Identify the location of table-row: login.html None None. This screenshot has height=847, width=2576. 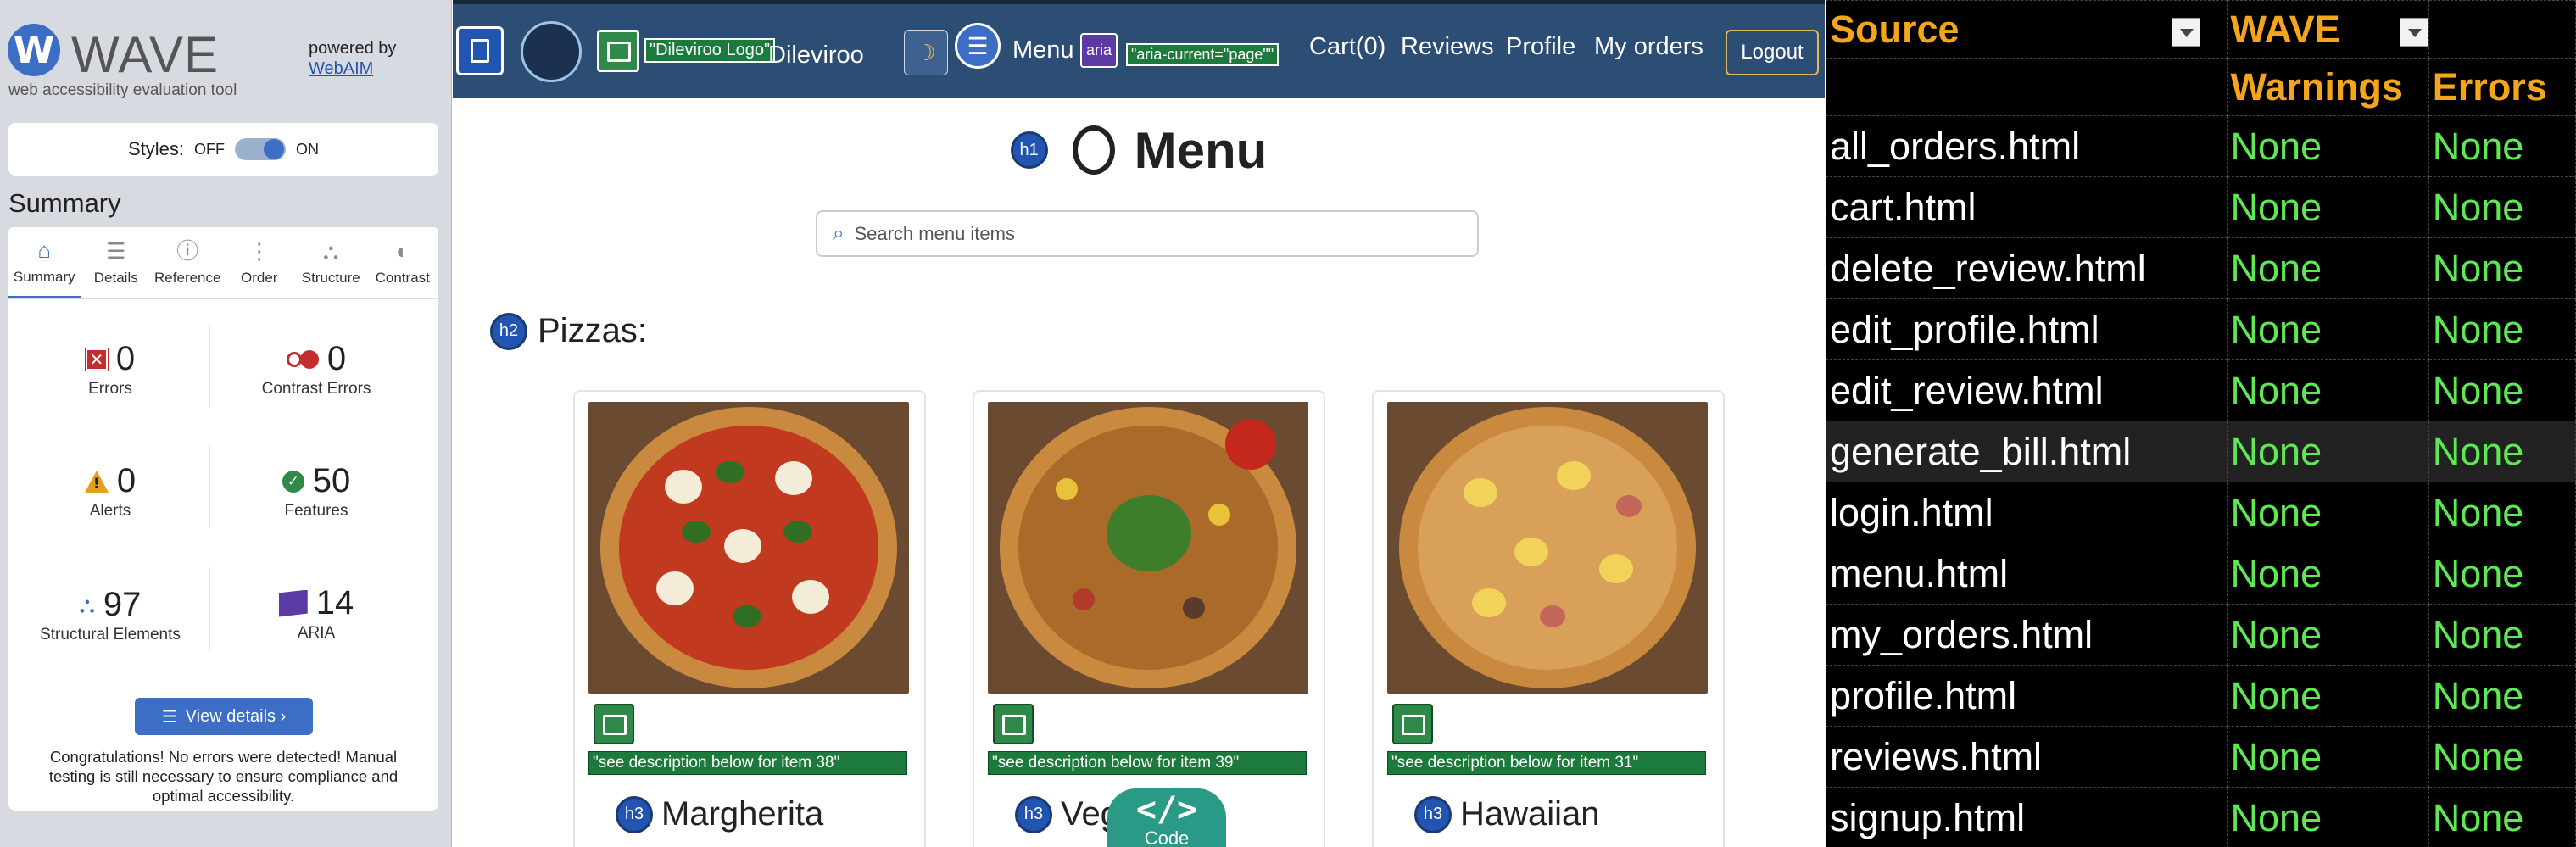
(2201, 512).